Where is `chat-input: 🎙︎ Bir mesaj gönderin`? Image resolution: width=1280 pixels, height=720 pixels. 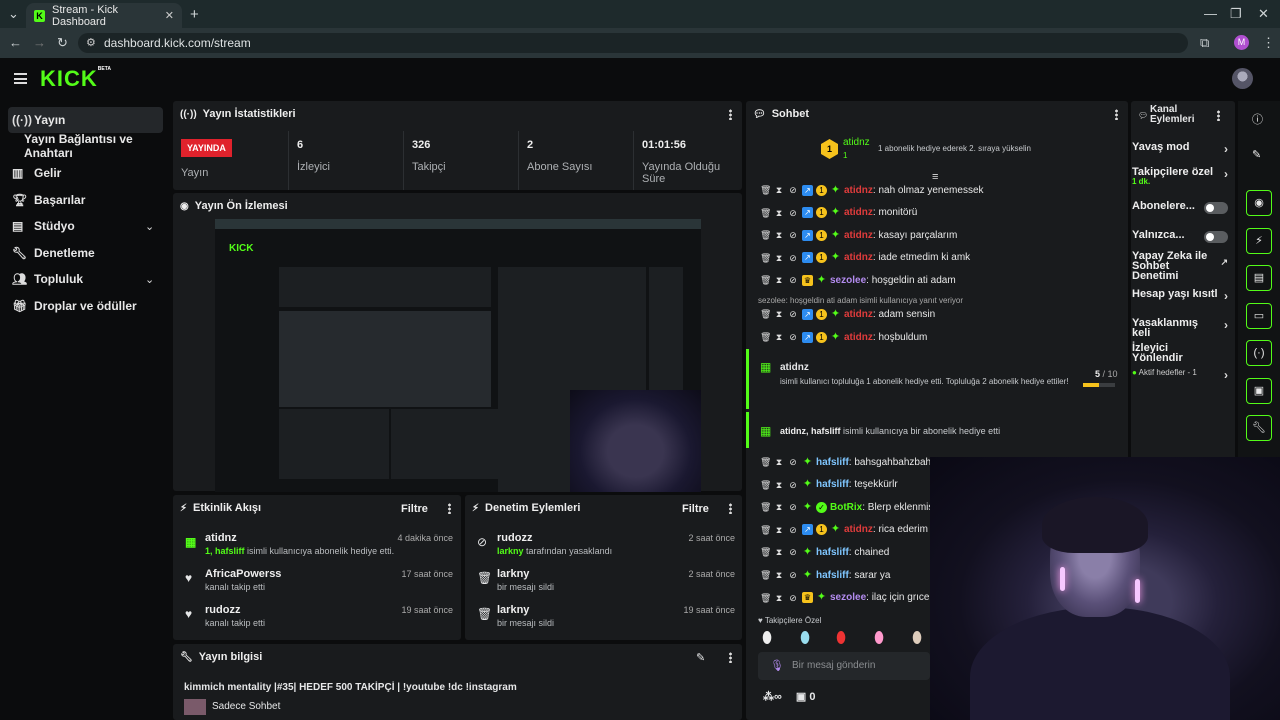
chat-input: 🎙︎ Bir mesaj gönderin is located at coordinates (844, 666).